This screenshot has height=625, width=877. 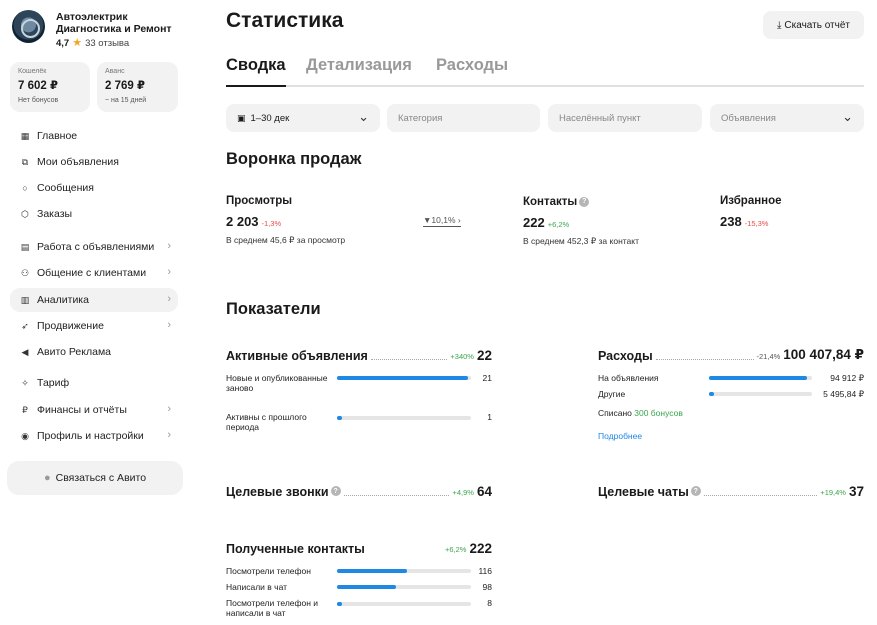 What do you see at coordinates (137, 87) in the screenshot?
I see `advance-card: Аванс 2 769 ₽ ~ на 15 дней` at bounding box center [137, 87].